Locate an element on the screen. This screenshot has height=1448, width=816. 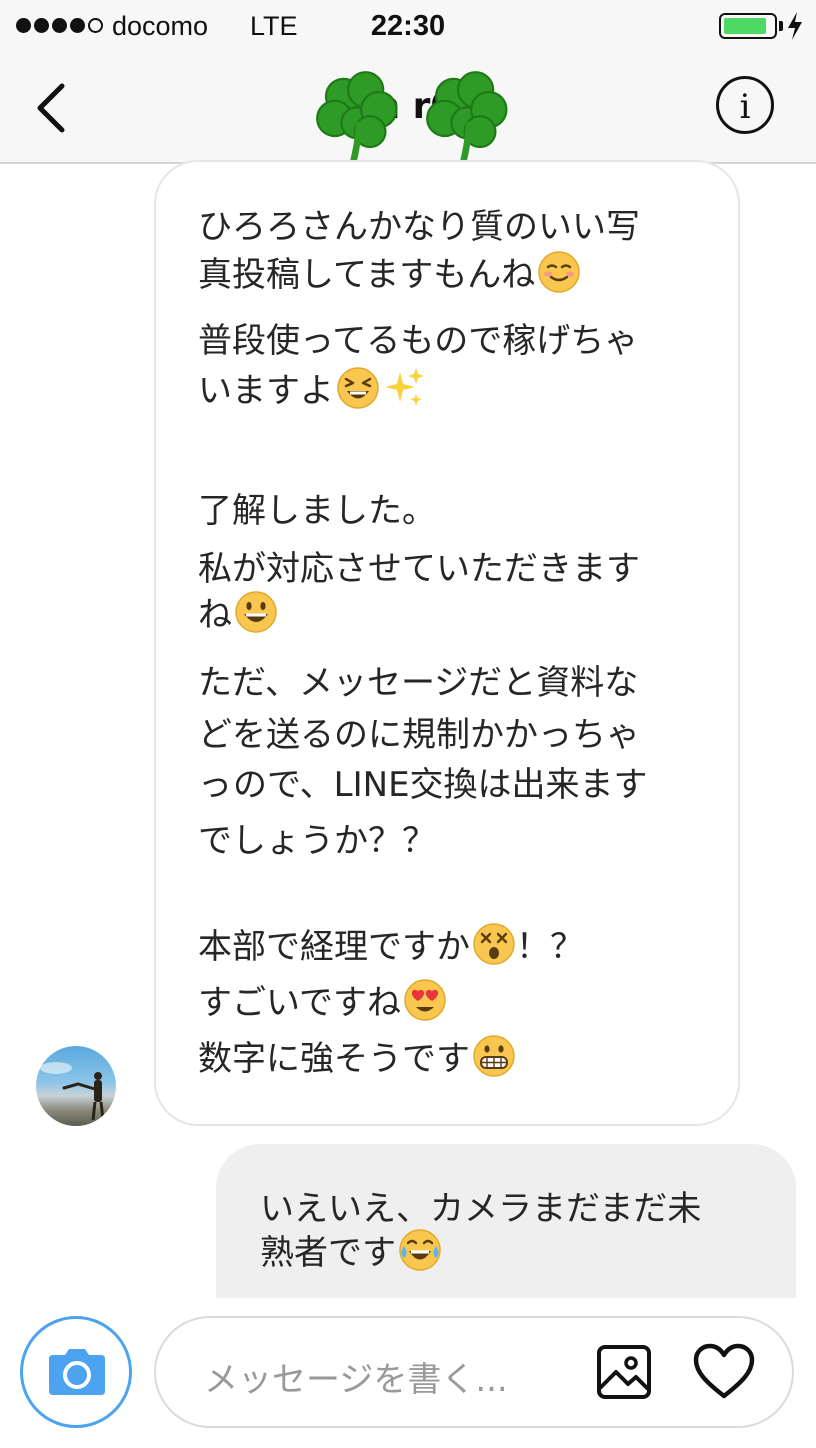
message-line: でしょうか？？ is located at coordinates (317, 841).